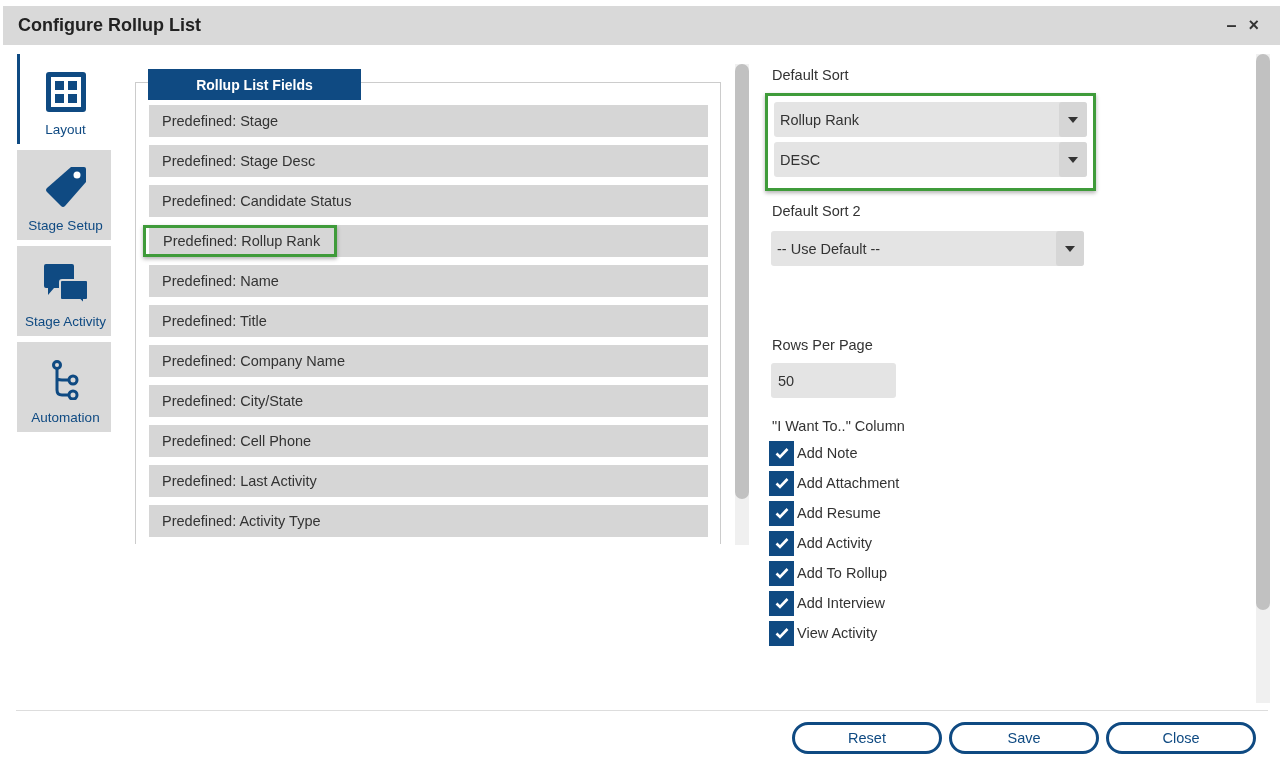 This screenshot has height=763, width=1280. Describe the element at coordinates (428, 481) in the screenshot. I see `field-row: Predefined: Last Activity` at that location.